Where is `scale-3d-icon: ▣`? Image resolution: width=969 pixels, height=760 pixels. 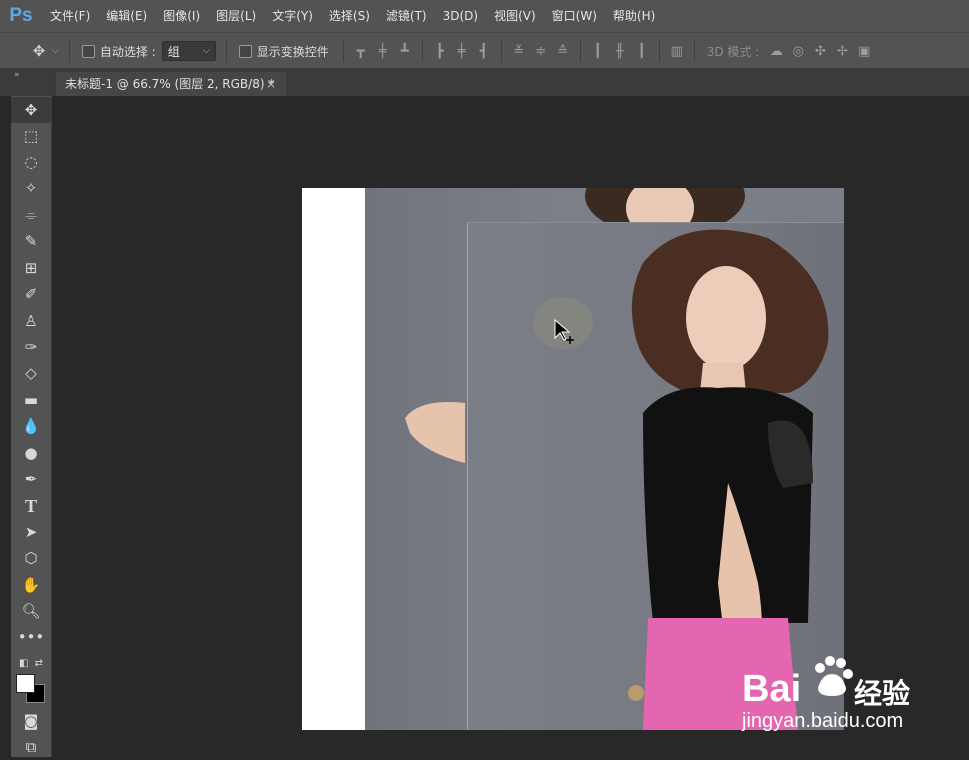 scale-3d-icon: ▣ is located at coordinates (864, 51).